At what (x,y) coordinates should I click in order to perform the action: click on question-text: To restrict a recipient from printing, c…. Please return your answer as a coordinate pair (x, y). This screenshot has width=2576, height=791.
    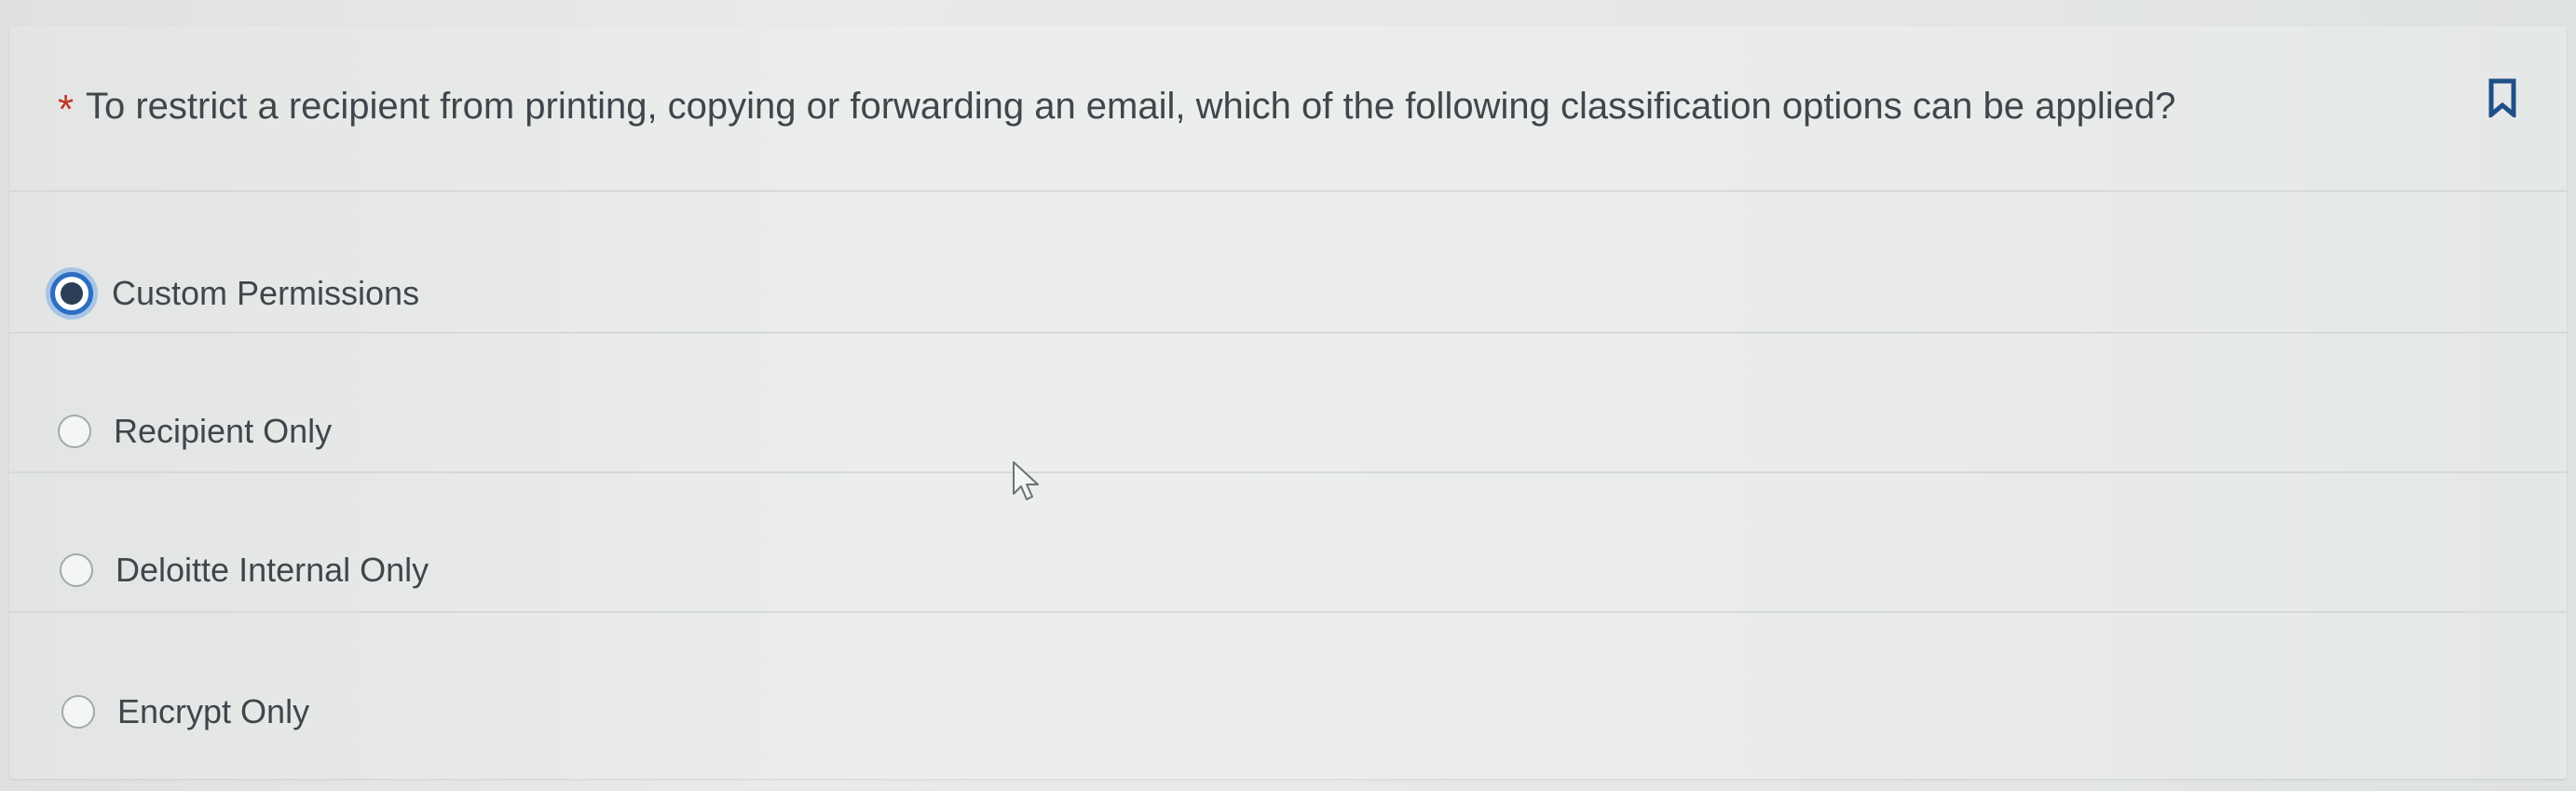
    Looking at the image, I should click on (1131, 106).